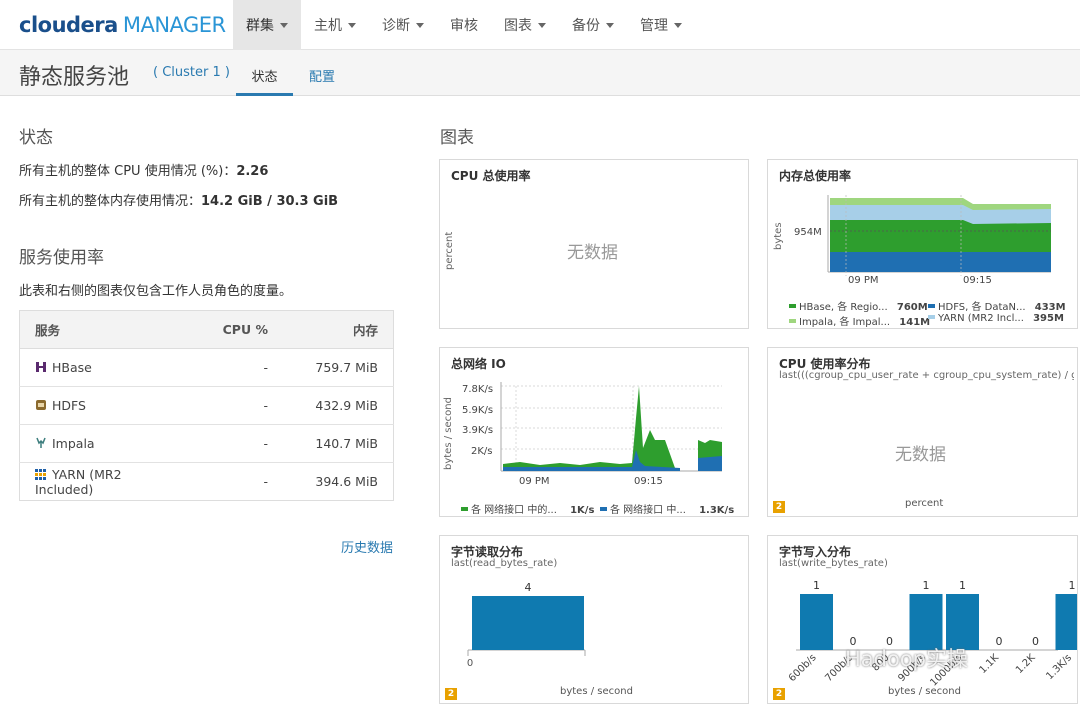 The image size is (1080, 707). Describe the element at coordinates (41, 405) in the screenshot. I see `hdfs-icon` at that location.